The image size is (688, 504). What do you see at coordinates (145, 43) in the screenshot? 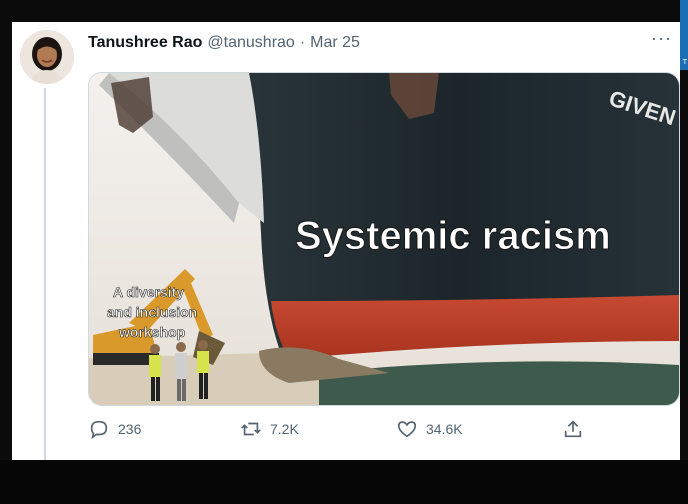
I see `author-name: Tanushree Rao` at bounding box center [145, 43].